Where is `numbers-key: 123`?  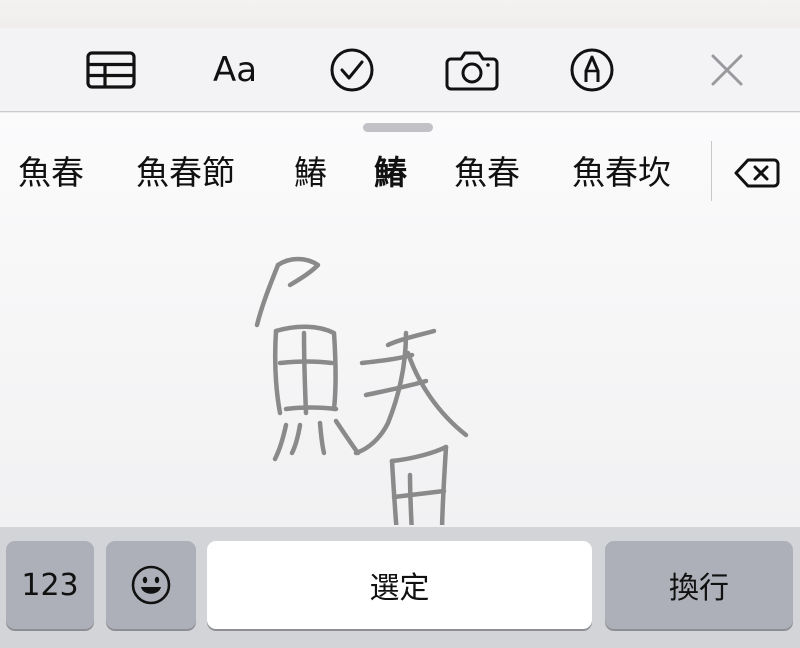
numbers-key: 123 is located at coordinates (50, 585).